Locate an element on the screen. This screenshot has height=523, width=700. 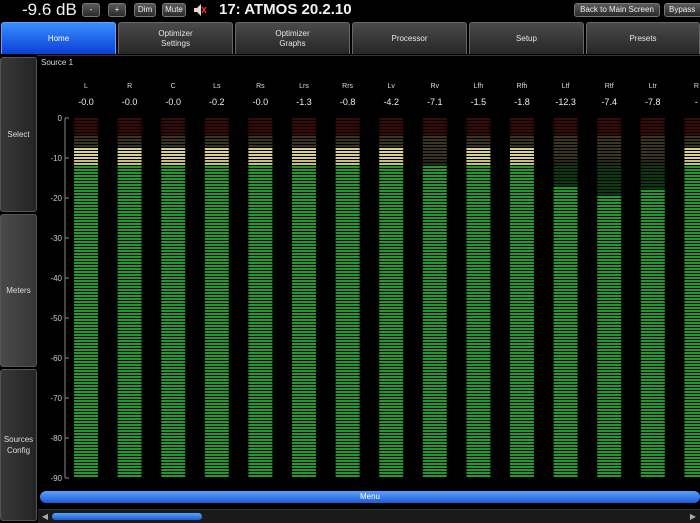
speaker-muted-icon is located at coordinates (200, 10).